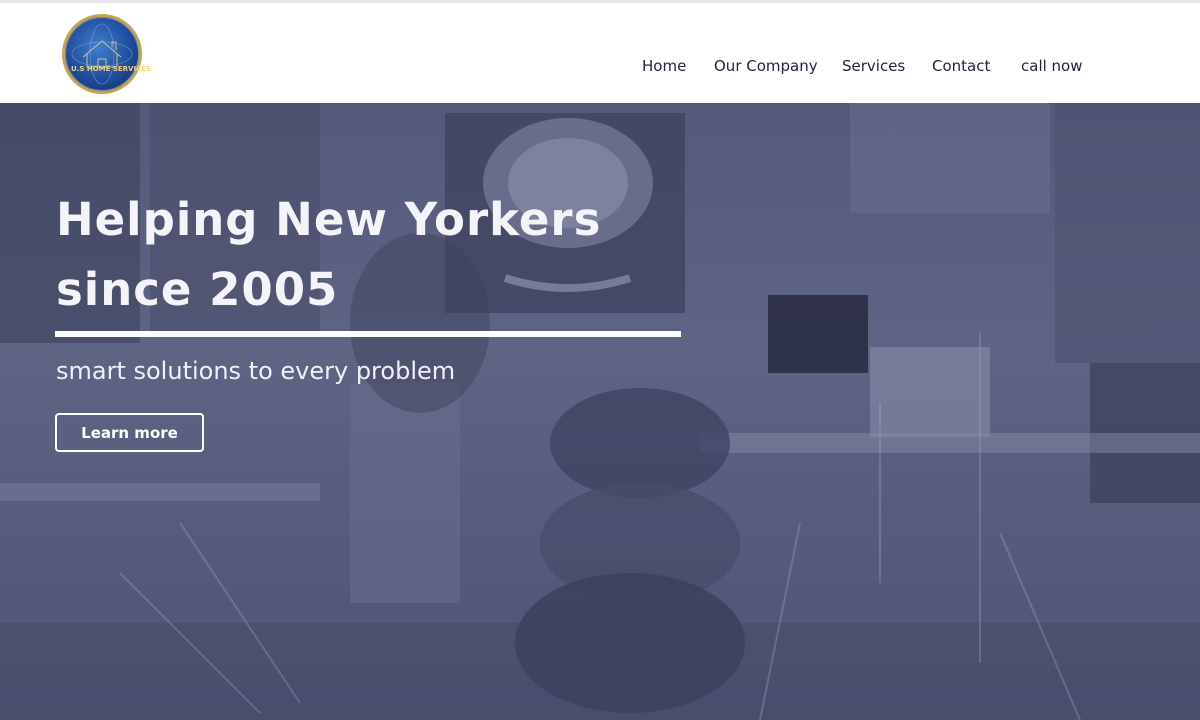 This screenshot has height=720, width=1200. I want to click on logo-text: U.S HOME SERVICES, so click(111, 69).